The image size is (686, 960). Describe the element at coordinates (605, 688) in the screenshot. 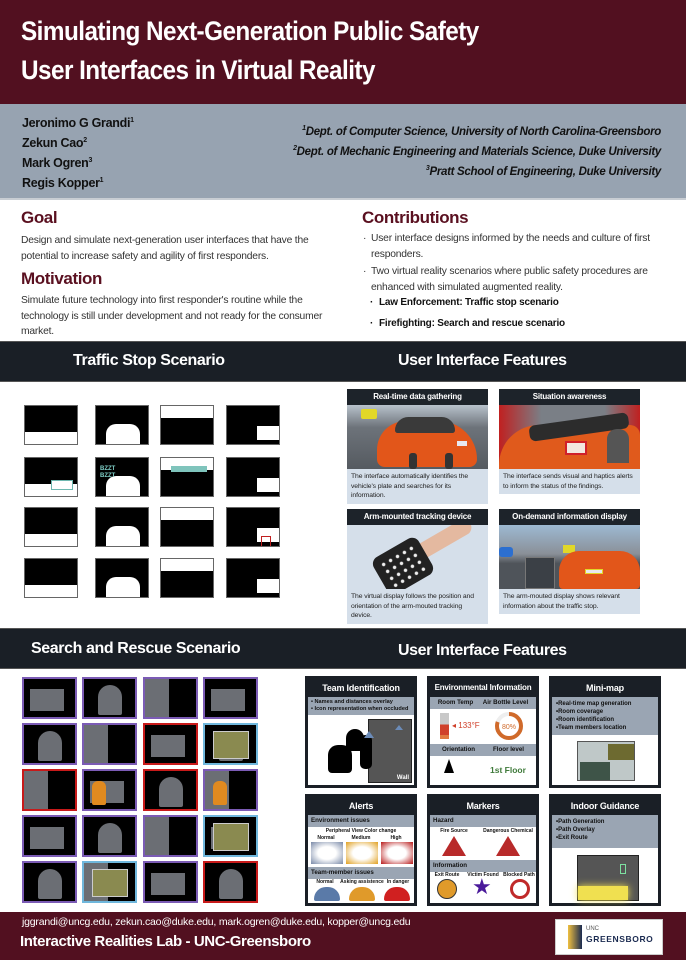

I see `ui-card-title: Mini-map` at that location.